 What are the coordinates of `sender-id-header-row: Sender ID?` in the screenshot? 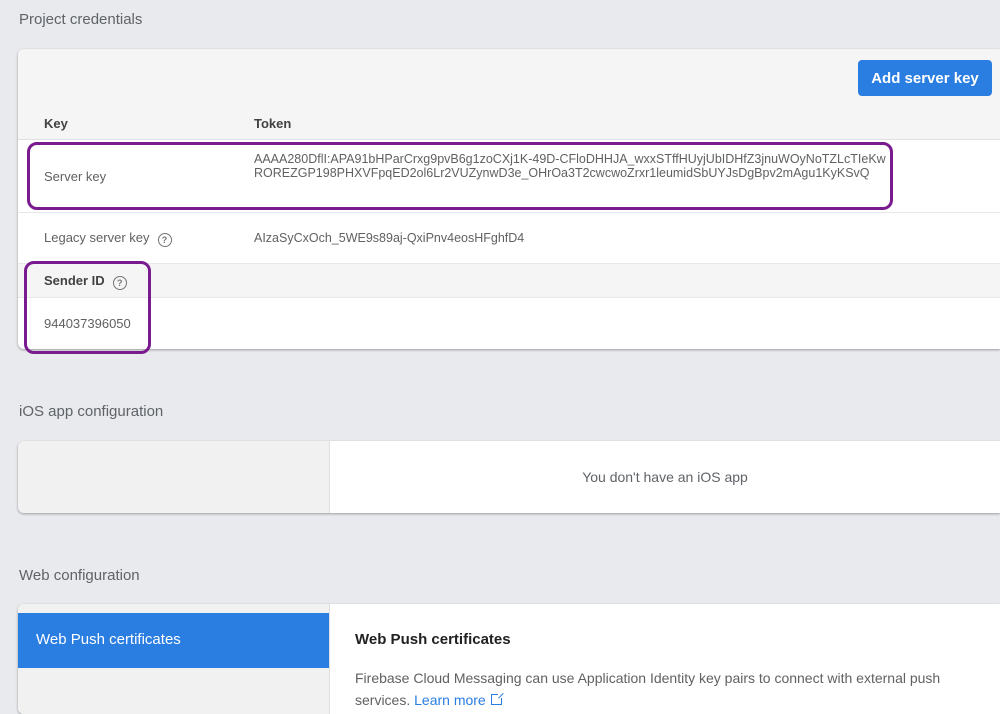 It's located at (509, 281).